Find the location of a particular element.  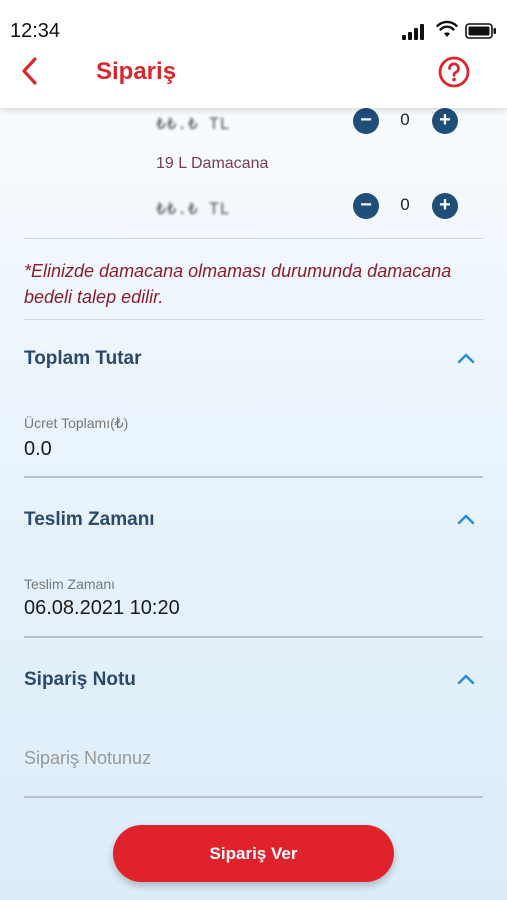

delivery-field-label: Teslim Zamanı is located at coordinates (70, 584).